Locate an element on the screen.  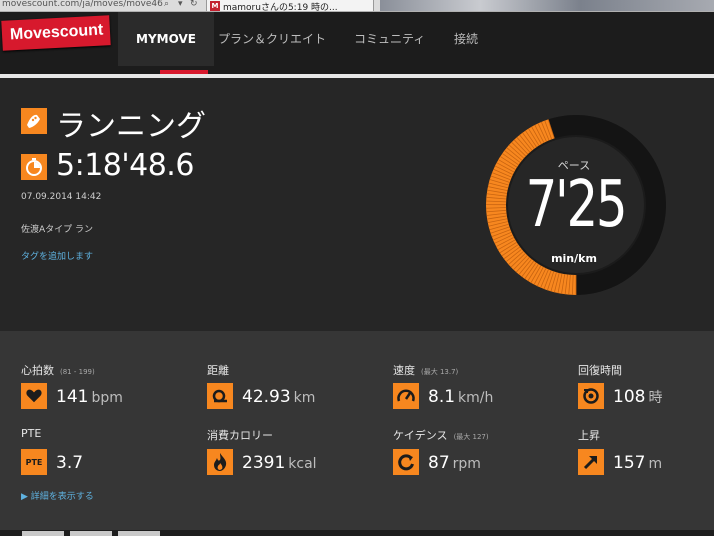
bottom-strip is located at coordinates (357, 533).